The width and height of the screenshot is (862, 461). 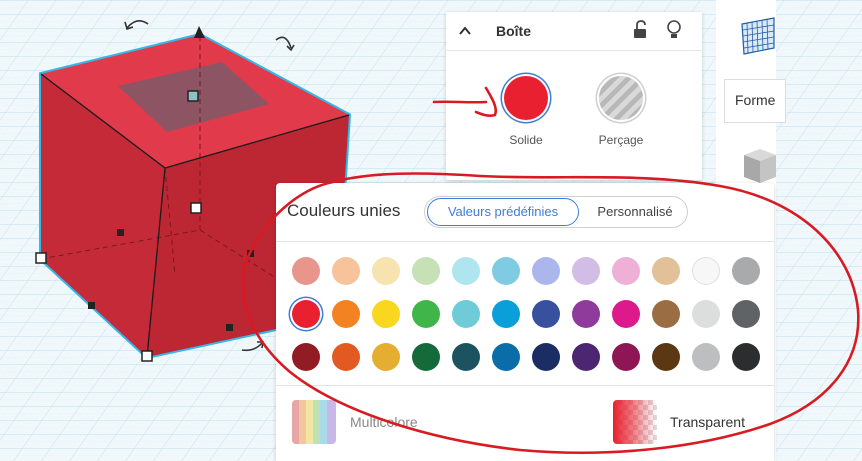 I want to click on transparent-icon, so click(x=635, y=422).